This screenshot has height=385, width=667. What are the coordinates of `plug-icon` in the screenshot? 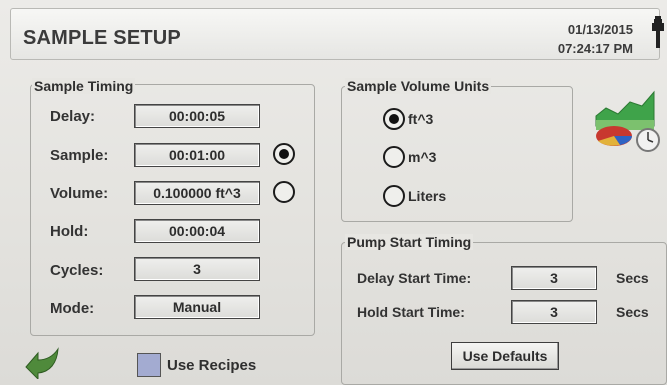 It's located at (658, 32).